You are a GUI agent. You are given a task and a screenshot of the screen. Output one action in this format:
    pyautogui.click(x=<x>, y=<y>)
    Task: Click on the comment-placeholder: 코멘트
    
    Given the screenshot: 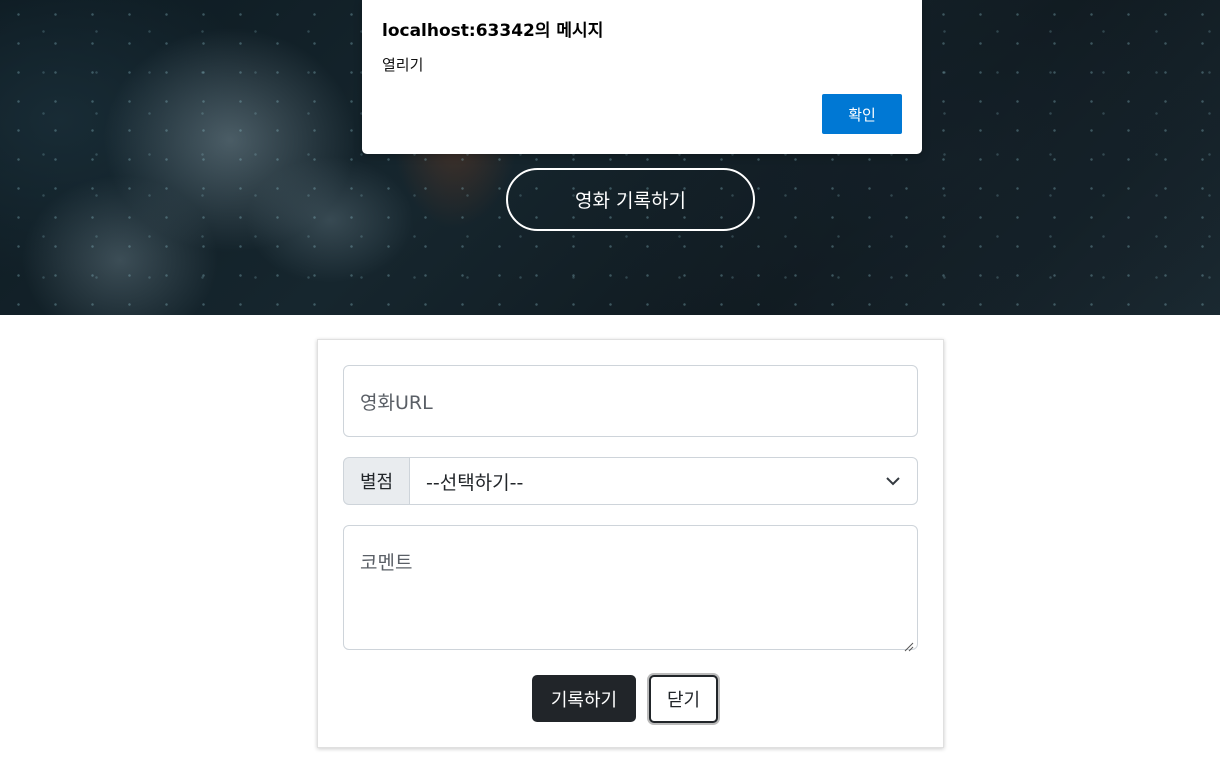 What is the action you would take?
    pyautogui.click(x=386, y=563)
    